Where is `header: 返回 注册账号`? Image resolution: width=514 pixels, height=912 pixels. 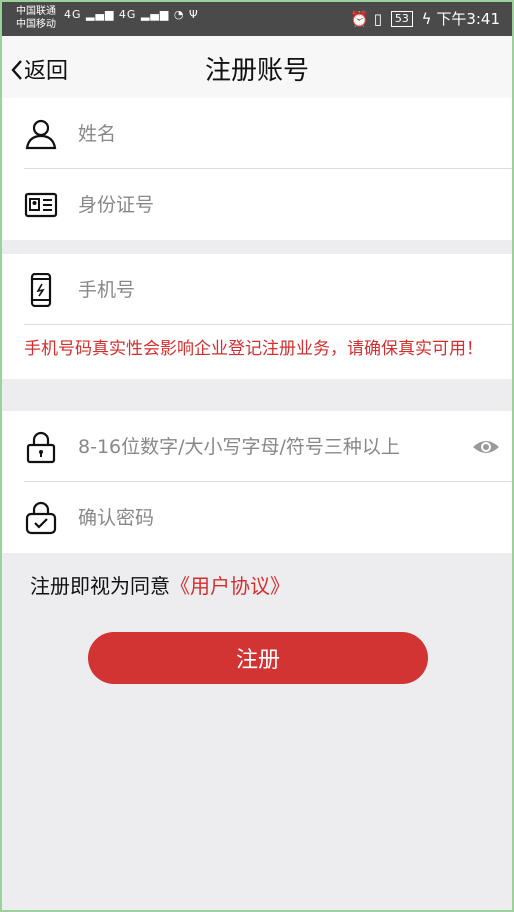
header: 返回 注册账号 is located at coordinates (257, 67).